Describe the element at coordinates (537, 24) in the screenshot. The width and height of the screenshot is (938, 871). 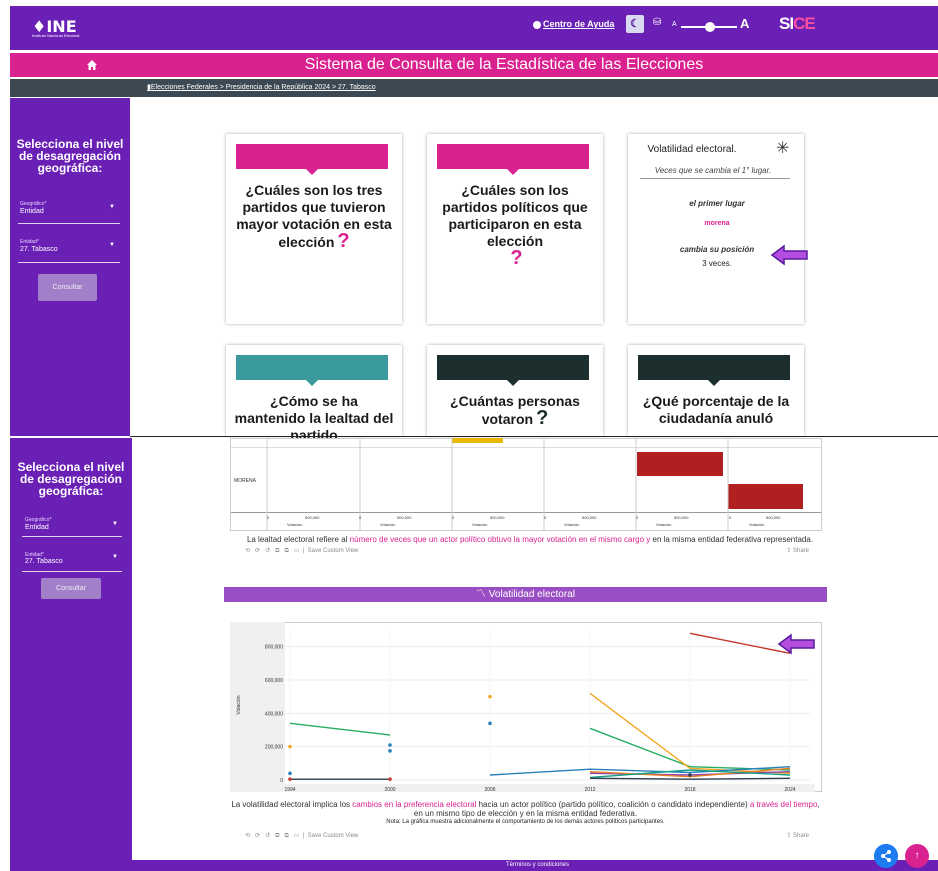
I see `info-icon` at that location.